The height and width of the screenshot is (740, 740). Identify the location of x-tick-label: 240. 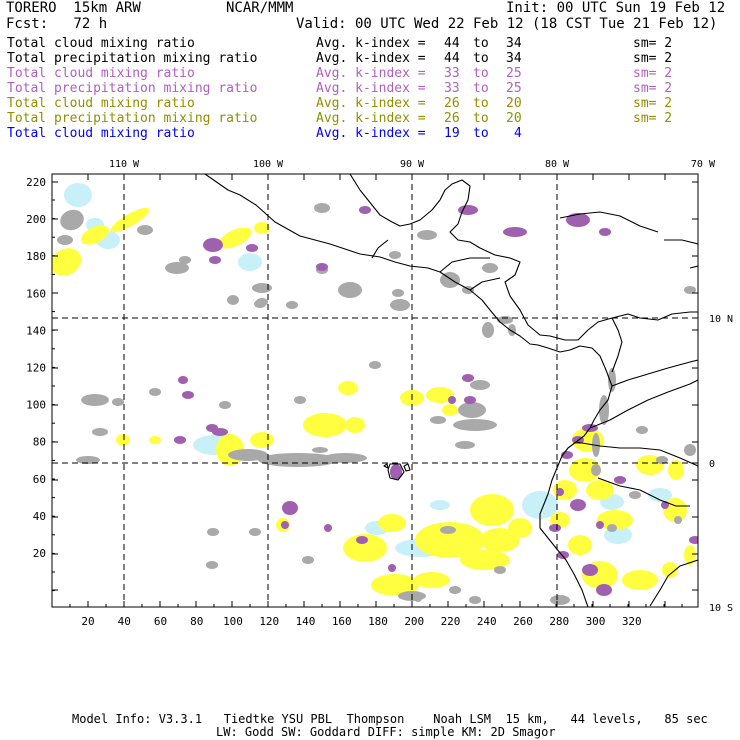
(487, 621).